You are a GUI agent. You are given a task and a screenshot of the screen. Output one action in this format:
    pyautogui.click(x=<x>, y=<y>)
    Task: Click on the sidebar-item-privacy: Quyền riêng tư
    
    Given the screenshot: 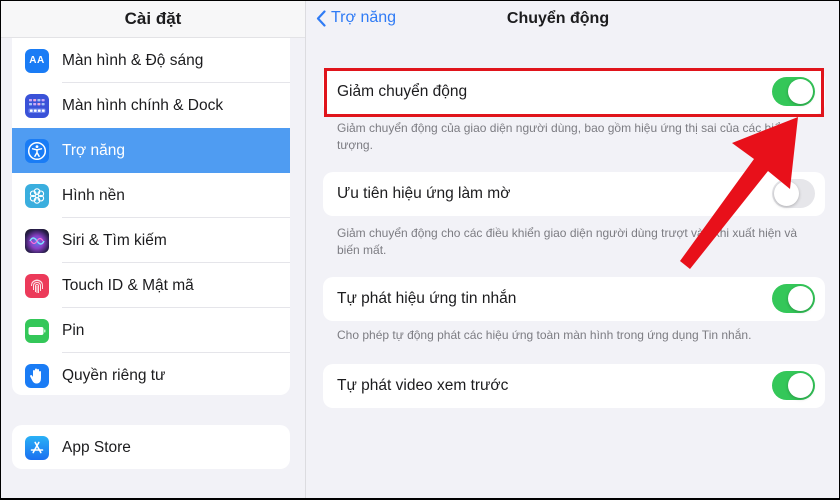 What is the action you would take?
    pyautogui.click(x=151, y=374)
    